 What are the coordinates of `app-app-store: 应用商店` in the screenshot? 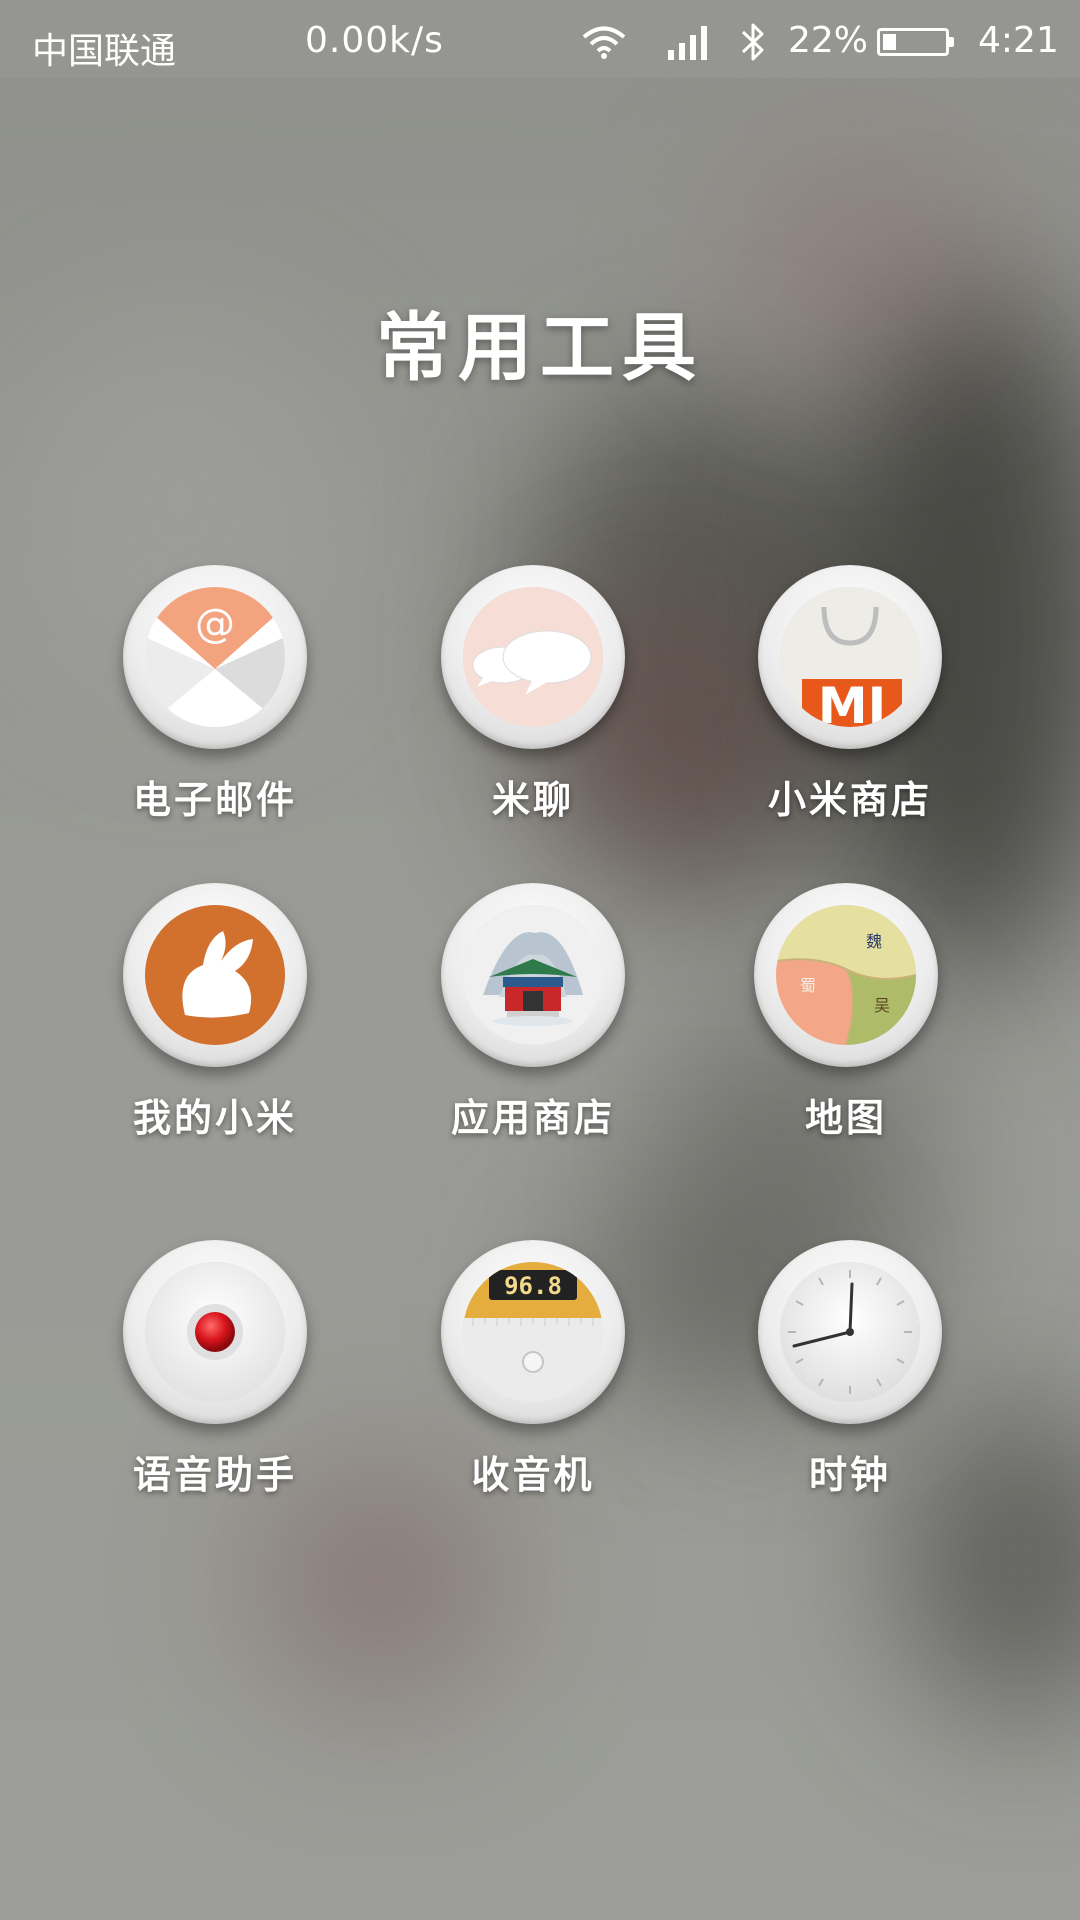 It's located at (533, 1013).